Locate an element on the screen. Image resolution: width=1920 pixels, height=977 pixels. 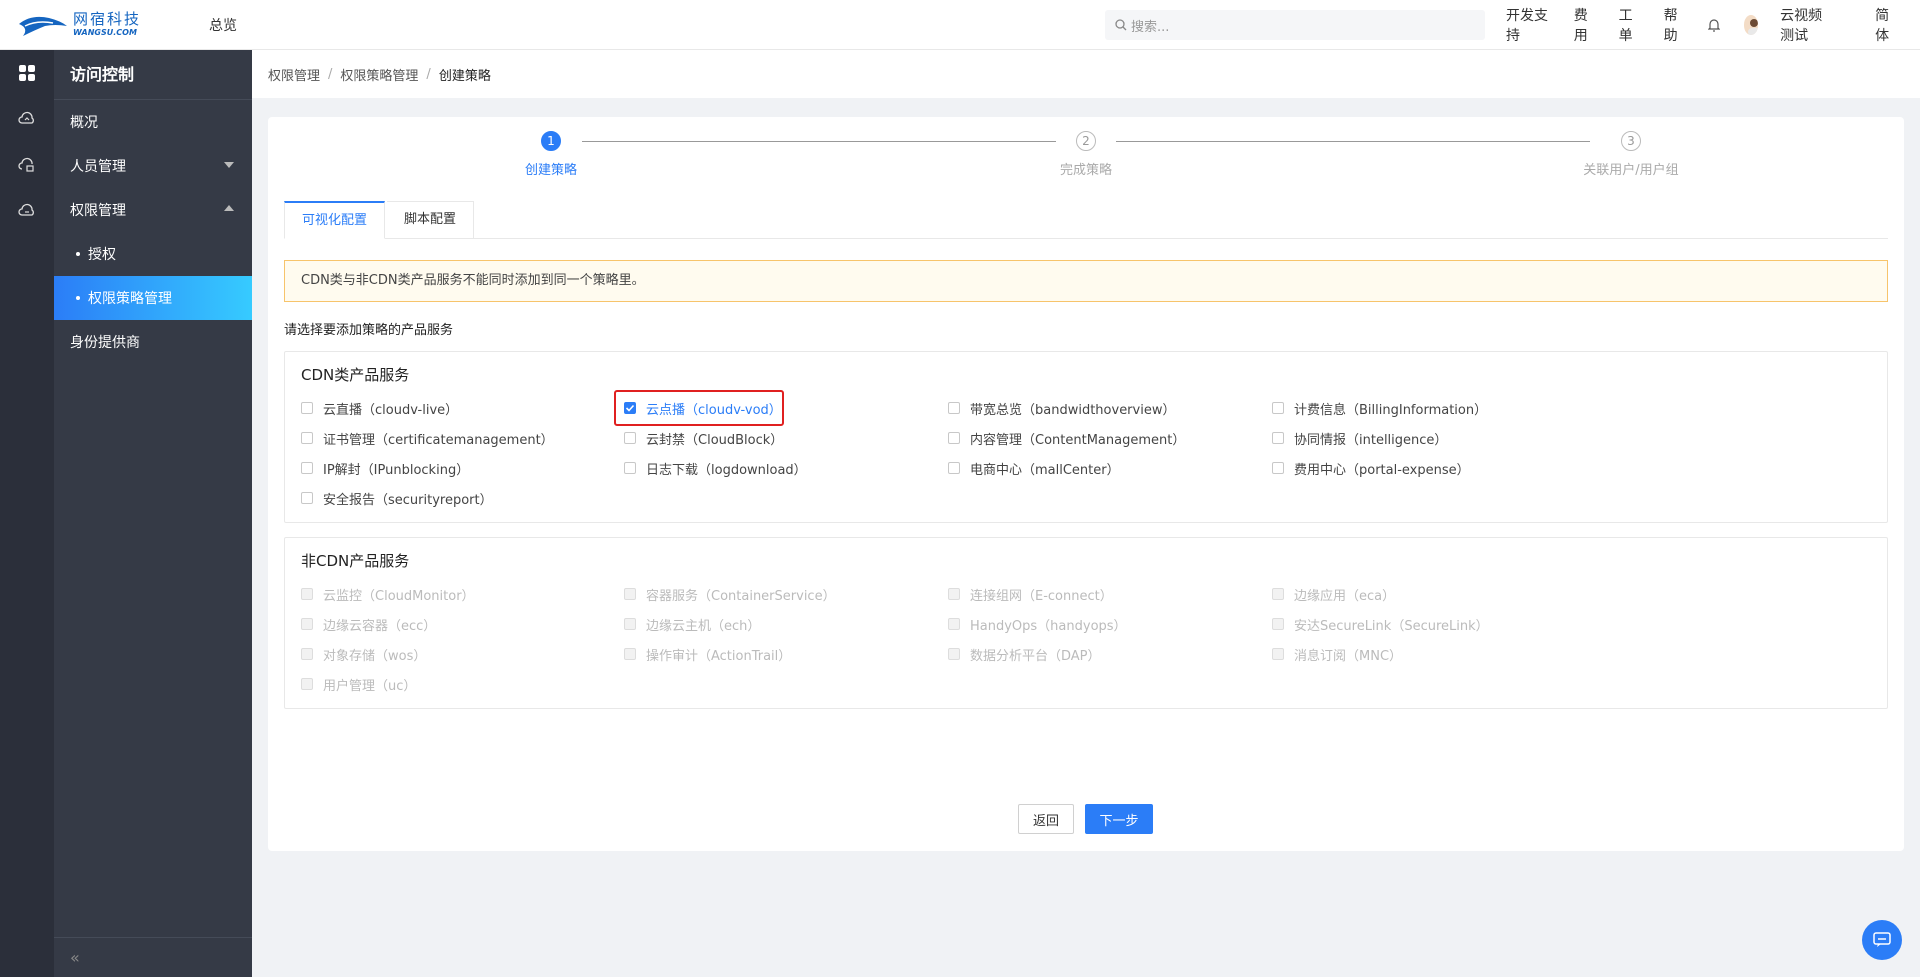
tab-script-config: 脚本配置 is located at coordinates (431, 220).